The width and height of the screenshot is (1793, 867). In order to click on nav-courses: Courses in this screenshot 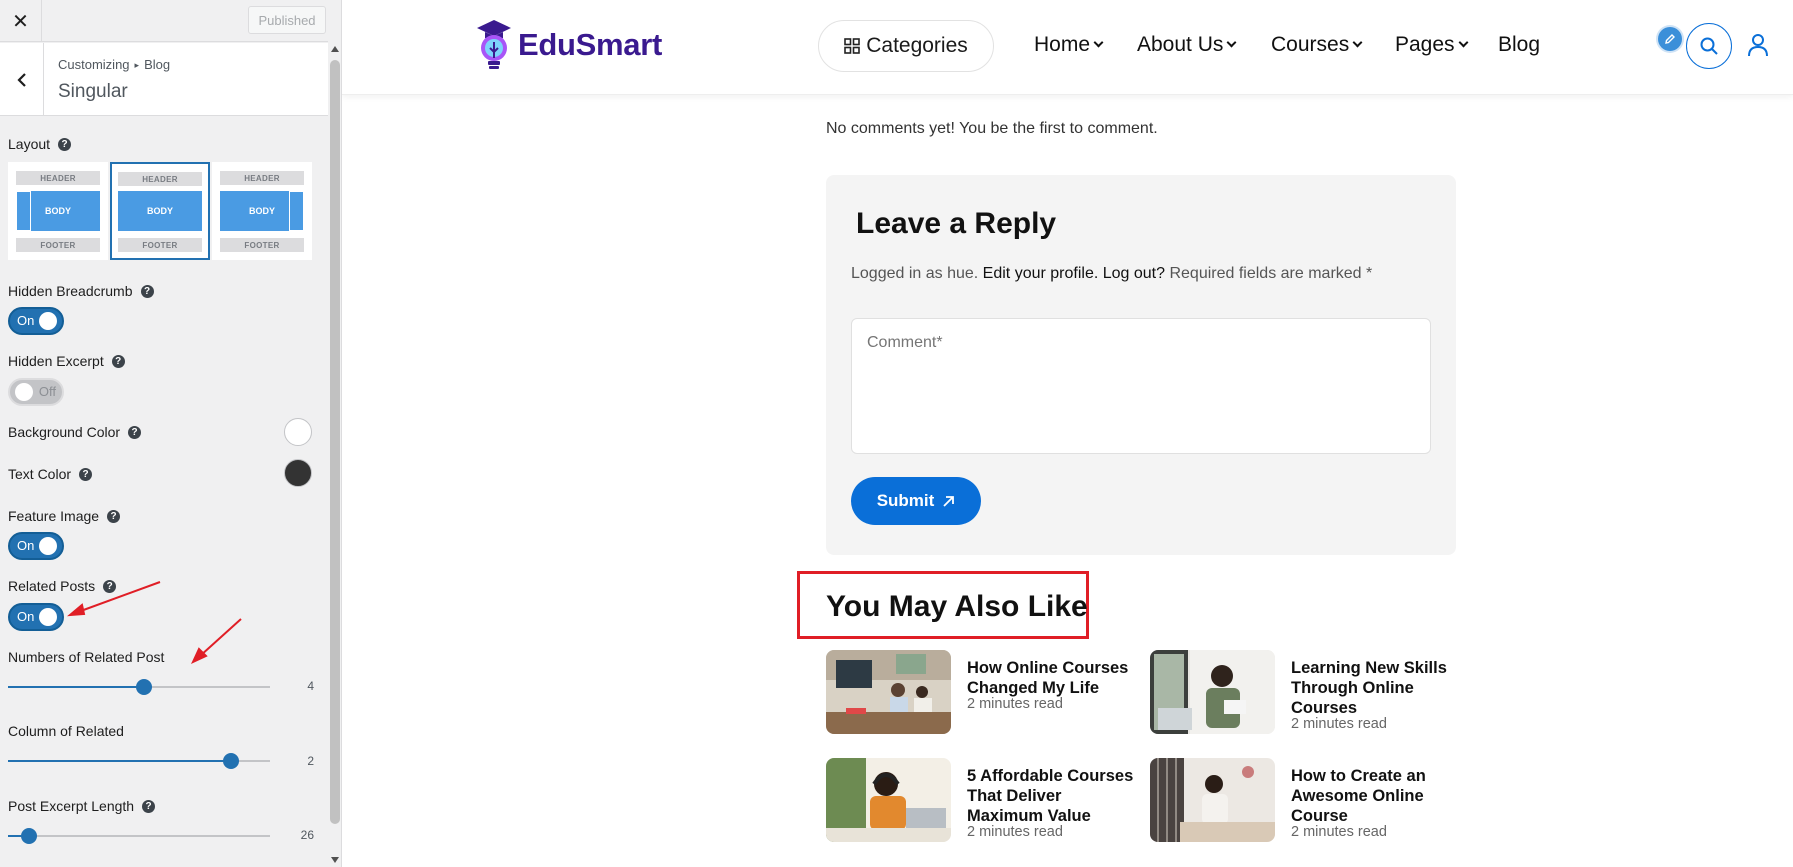, I will do `click(1317, 45)`.